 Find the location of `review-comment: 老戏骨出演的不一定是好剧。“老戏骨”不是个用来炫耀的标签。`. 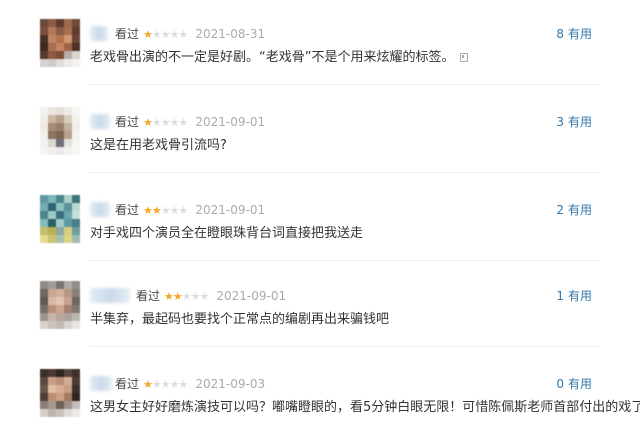

review-comment: 老戏骨出演的不一定是好剧。“老戏骨”不是个用来炫耀的标签。 is located at coordinates (279, 58).